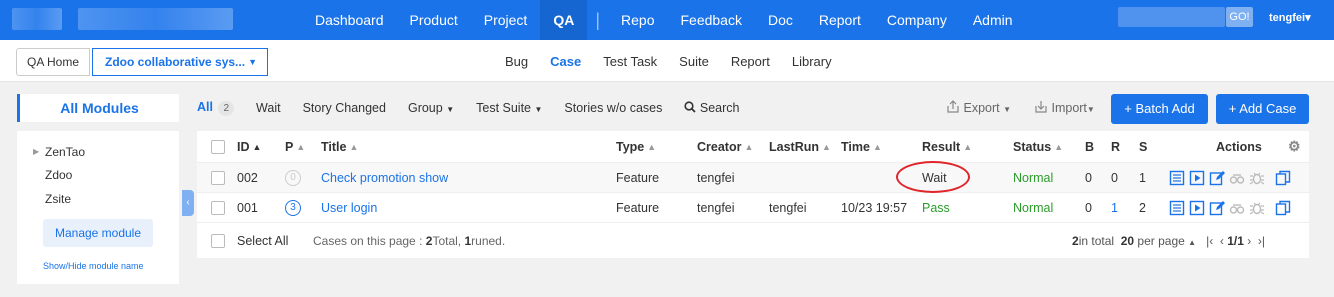 This screenshot has height=297, width=1334. I want to click on tab-suite: Suite, so click(694, 61).